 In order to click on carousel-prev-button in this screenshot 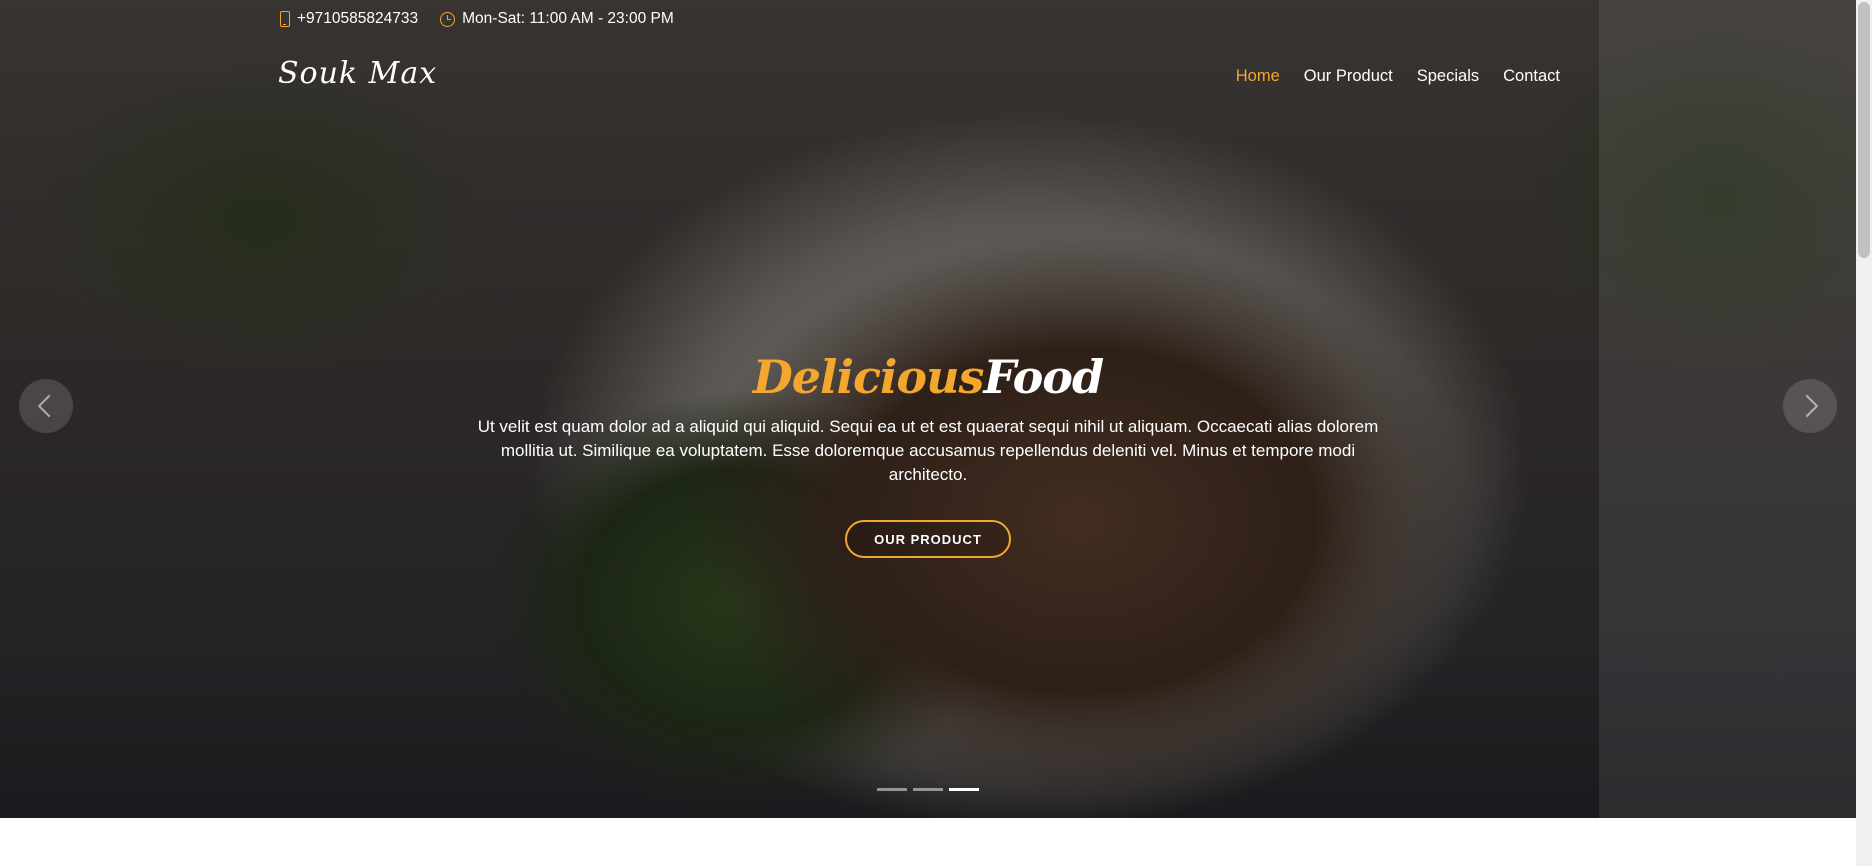, I will do `click(46, 406)`.